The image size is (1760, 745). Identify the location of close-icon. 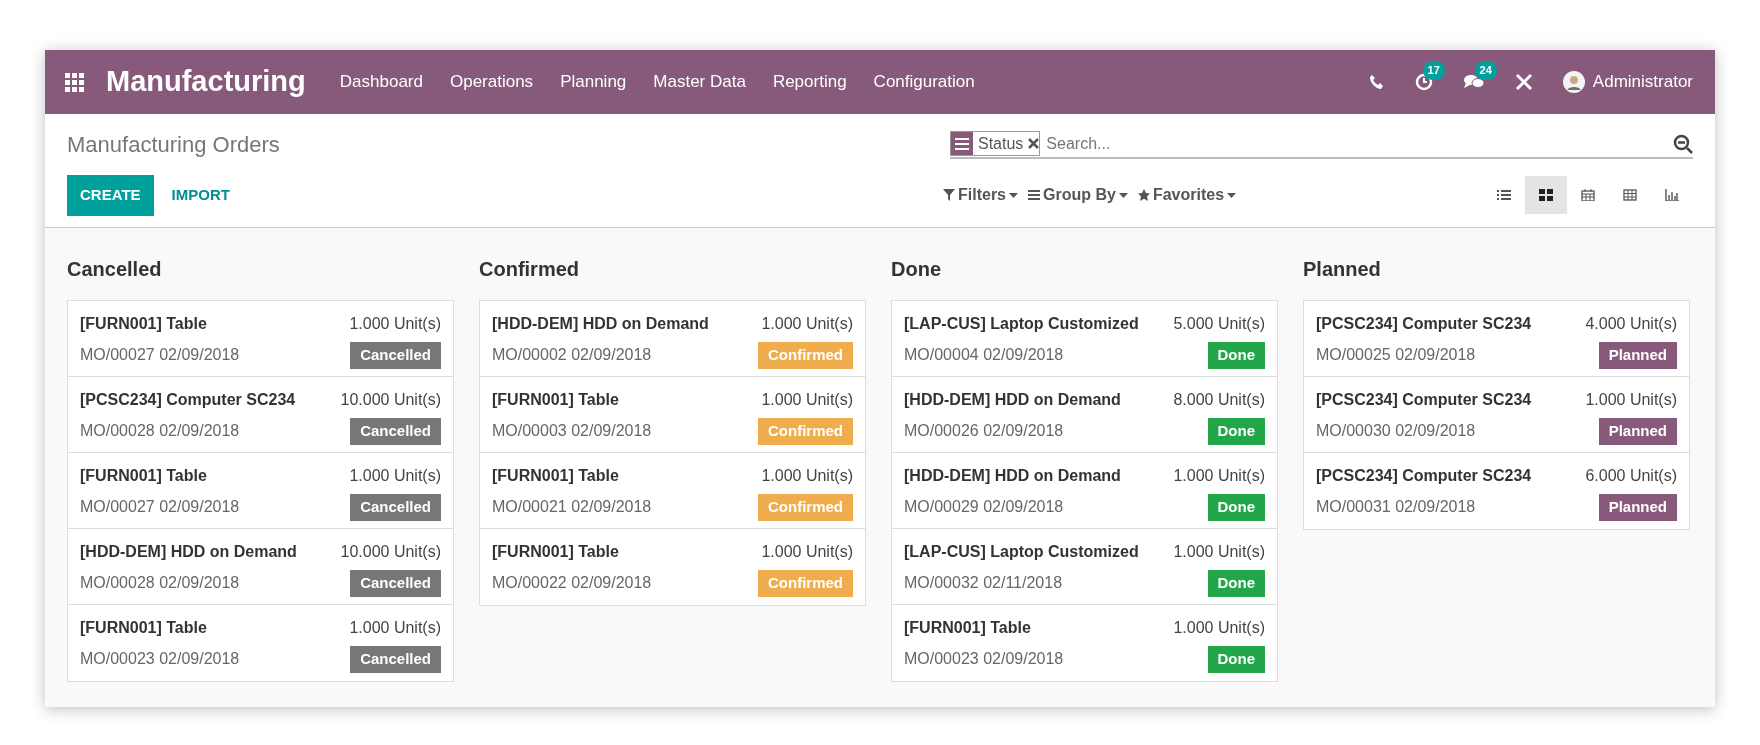
(1034, 143).